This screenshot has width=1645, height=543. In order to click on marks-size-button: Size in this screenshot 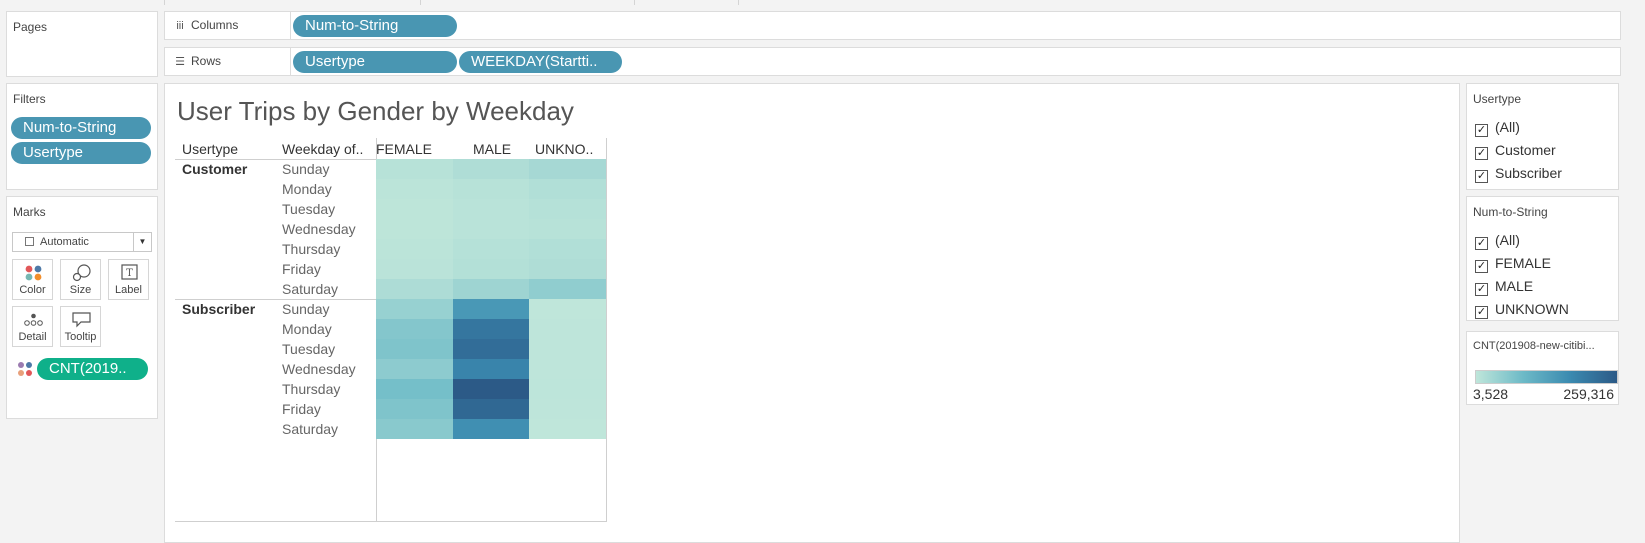, I will do `click(80, 279)`.